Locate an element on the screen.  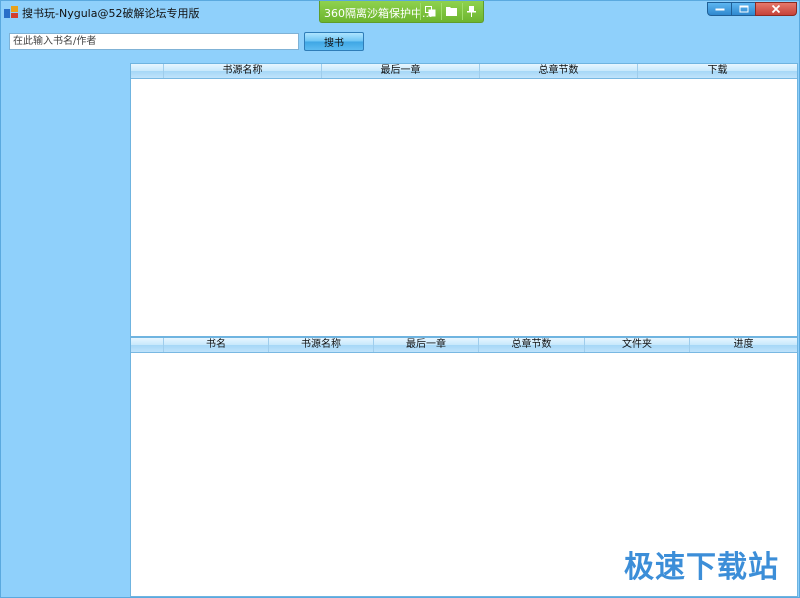
downloads-col-total-chapters: 总章节数 is located at coordinates (532, 345).